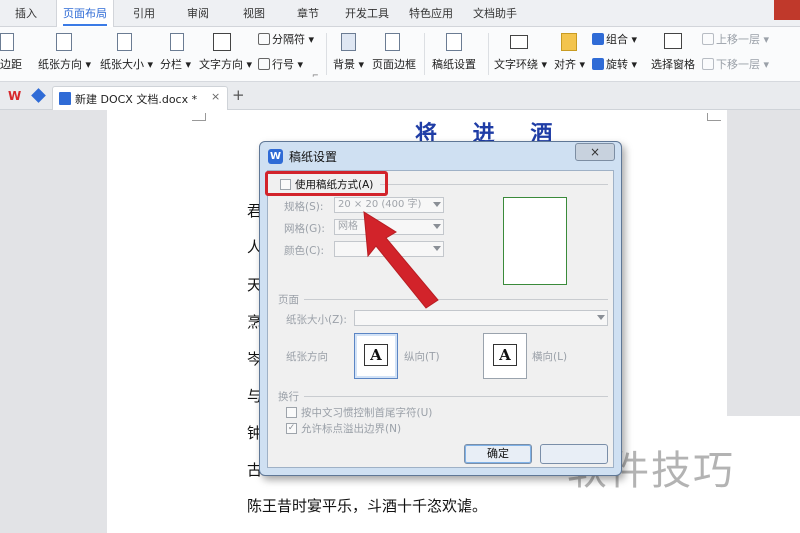 Image resolution: width=800 pixels, height=533 pixels. What do you see at coordinates (454, 65) in the screenshot?
I see `manuscript-button: 稿纸设置` at bounding box center [454, 65].